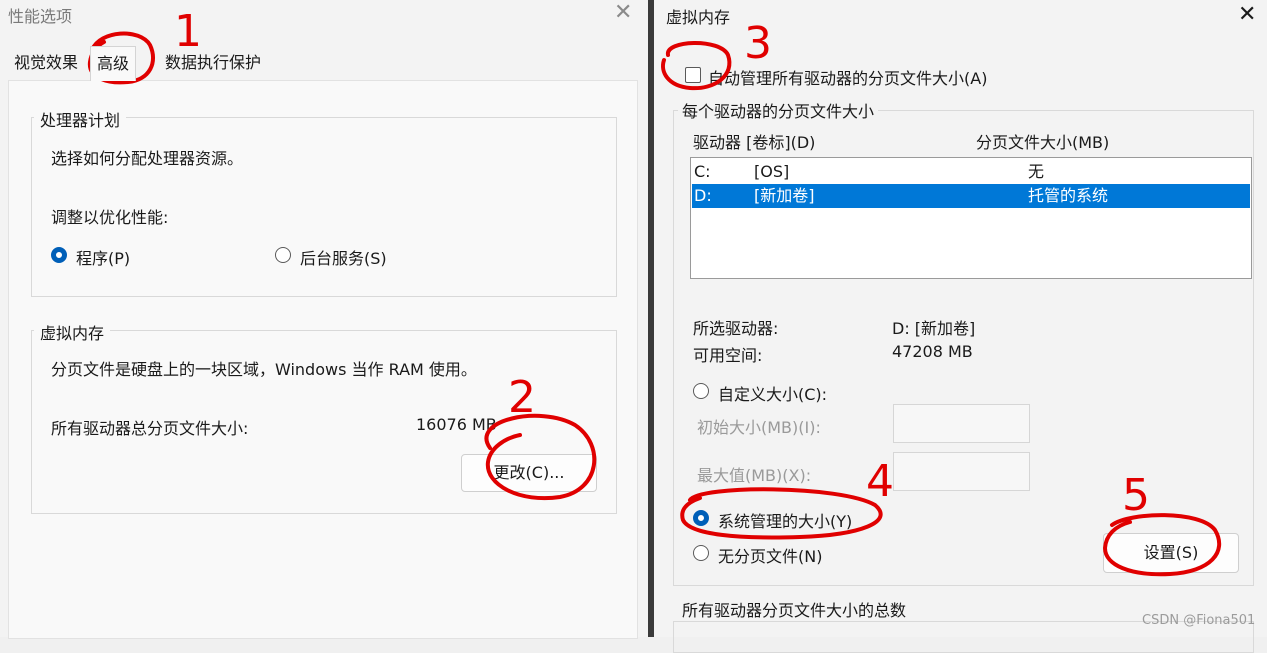 The height and width of the screenshot is (653, 1267). Describe the element at coordinates (1199, 620) in the screenshot. I see `watermark: CSDN @Fiona501` at that location.